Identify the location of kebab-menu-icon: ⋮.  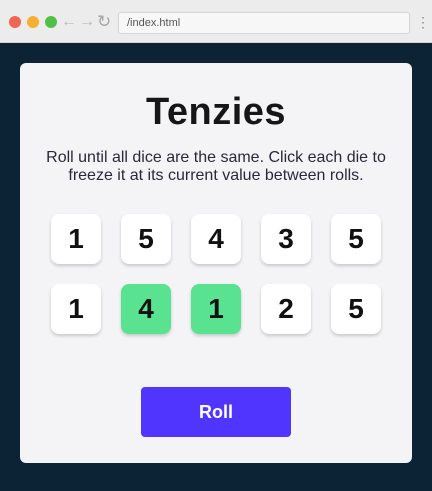
(423, 22).